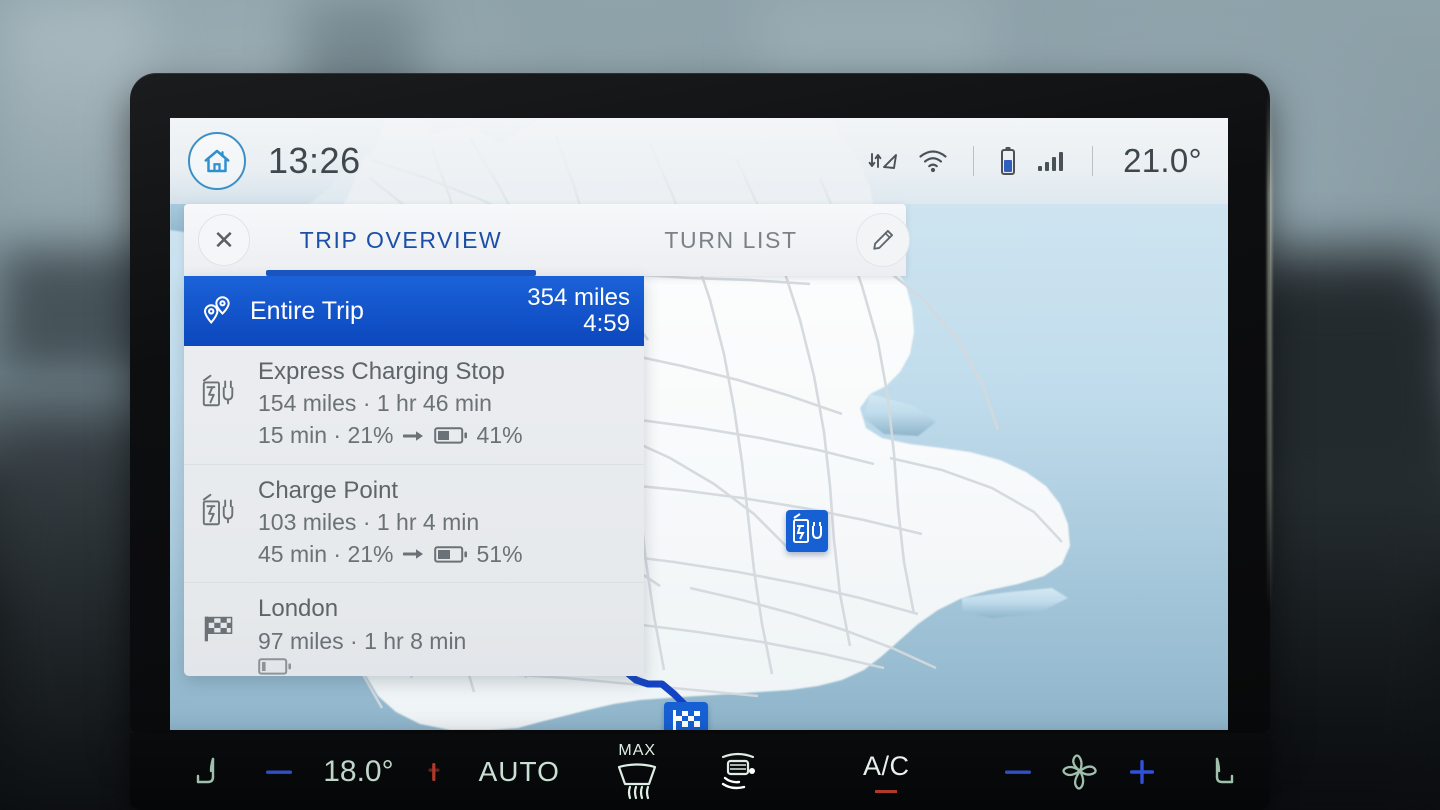  Describe the element at coordinates (578, 298) in the screenshot. I see `entire-trip-distance: 354 miles` at that location.